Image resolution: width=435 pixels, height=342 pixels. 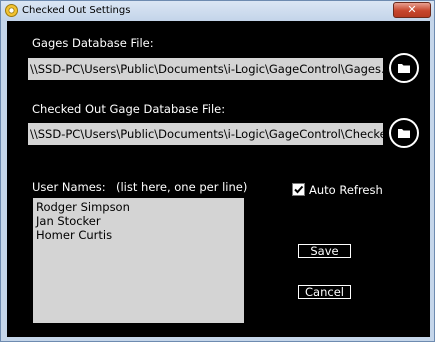 I want to click on user-name-line: Rodger Simpson, so click(x=83, y=207).